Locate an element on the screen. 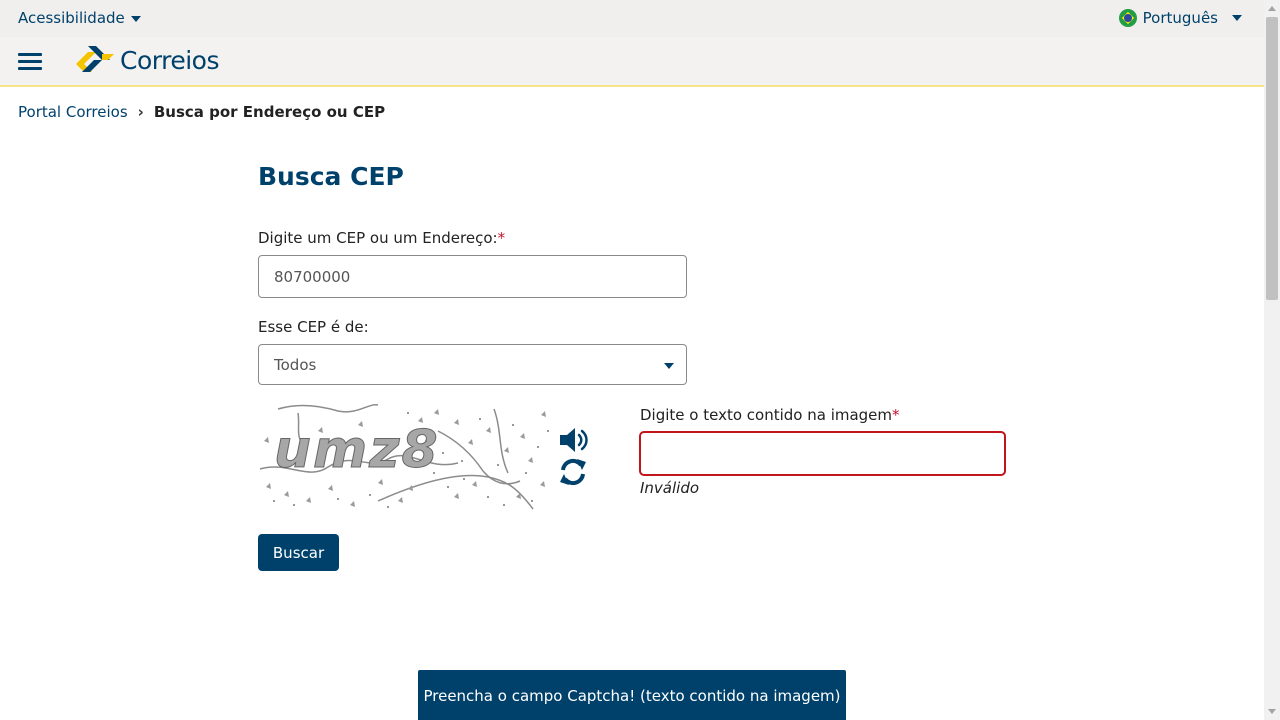  search-button: Buscar is located at coordinates (298, 552).